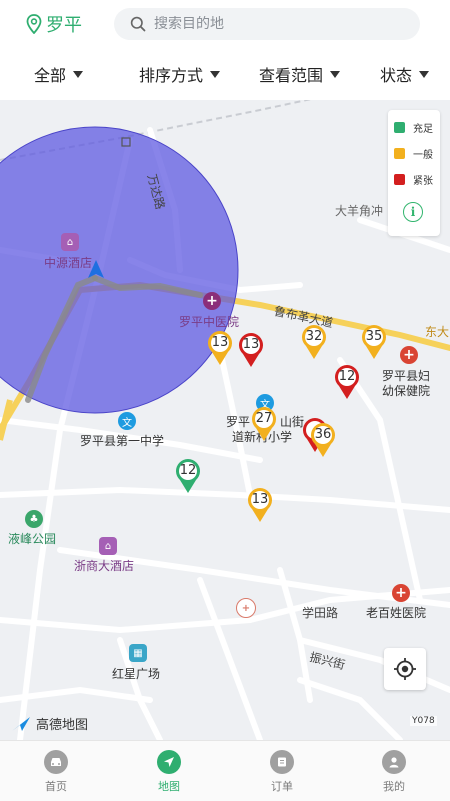 Image resolution: width=450 pixels, height=801 pixels. I want to click on place-label-dayang: 大羊角冲, so click(359, 211).